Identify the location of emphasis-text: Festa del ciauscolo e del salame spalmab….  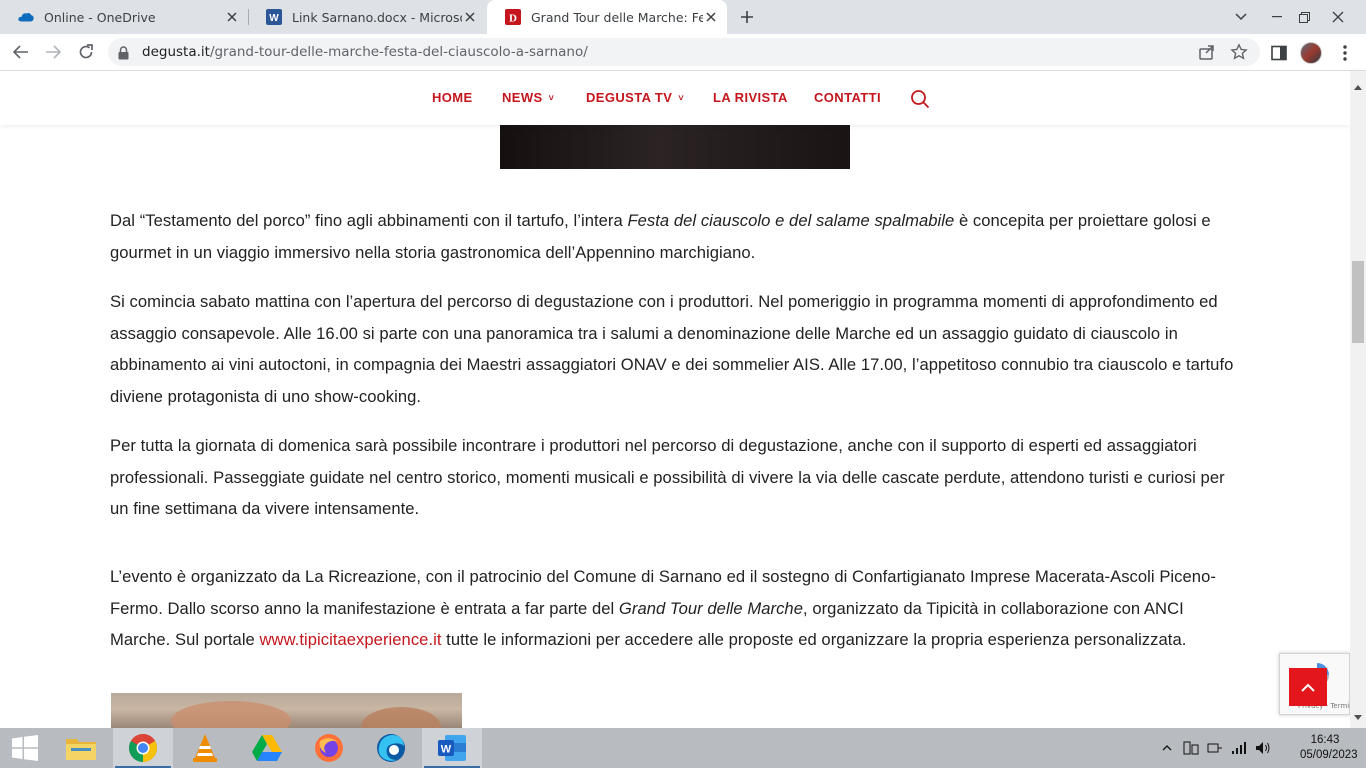
(791, 220).